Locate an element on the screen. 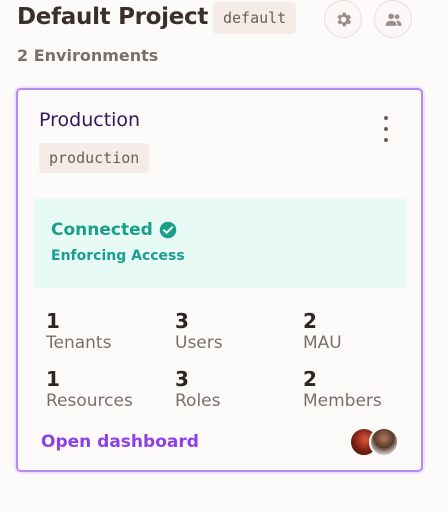  status-title: Connected is located at coordinates (114, 230).